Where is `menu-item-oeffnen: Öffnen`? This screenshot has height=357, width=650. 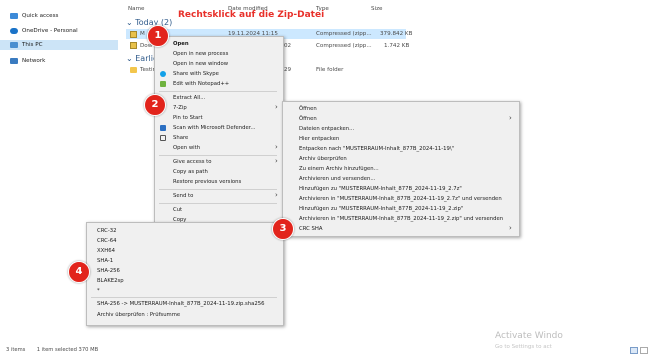
menu-item-oeffnen: Öffnen is located at coordinates (308, 109).